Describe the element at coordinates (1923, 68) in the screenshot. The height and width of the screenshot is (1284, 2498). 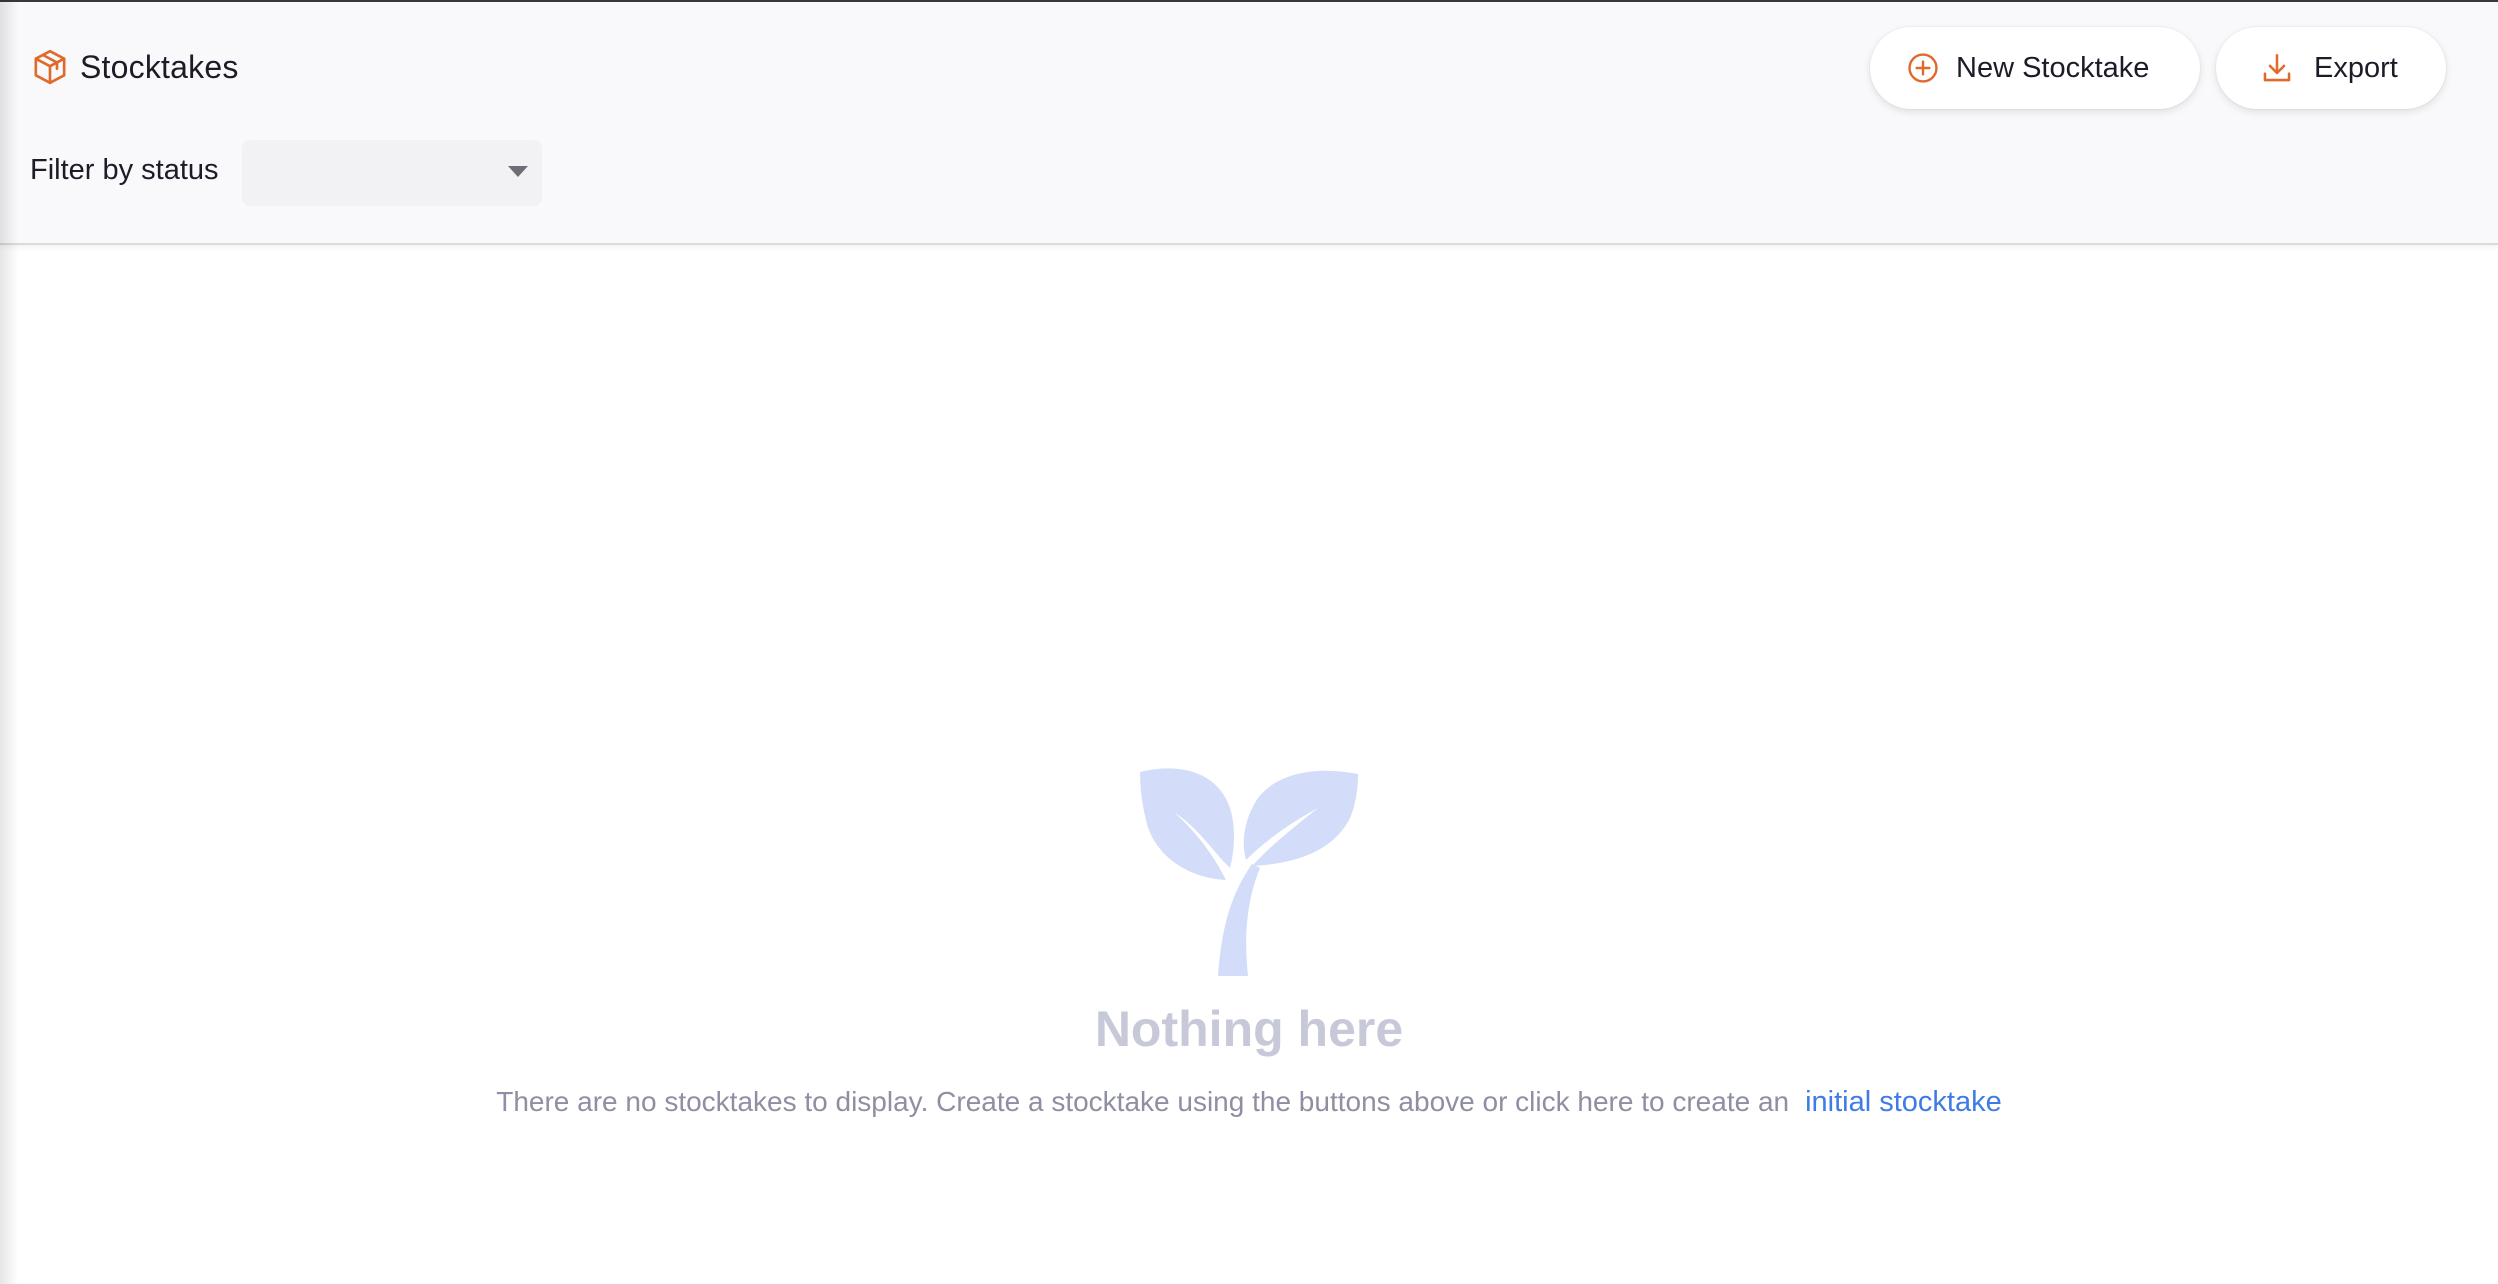
I see `plus-circle-icon` at that location.